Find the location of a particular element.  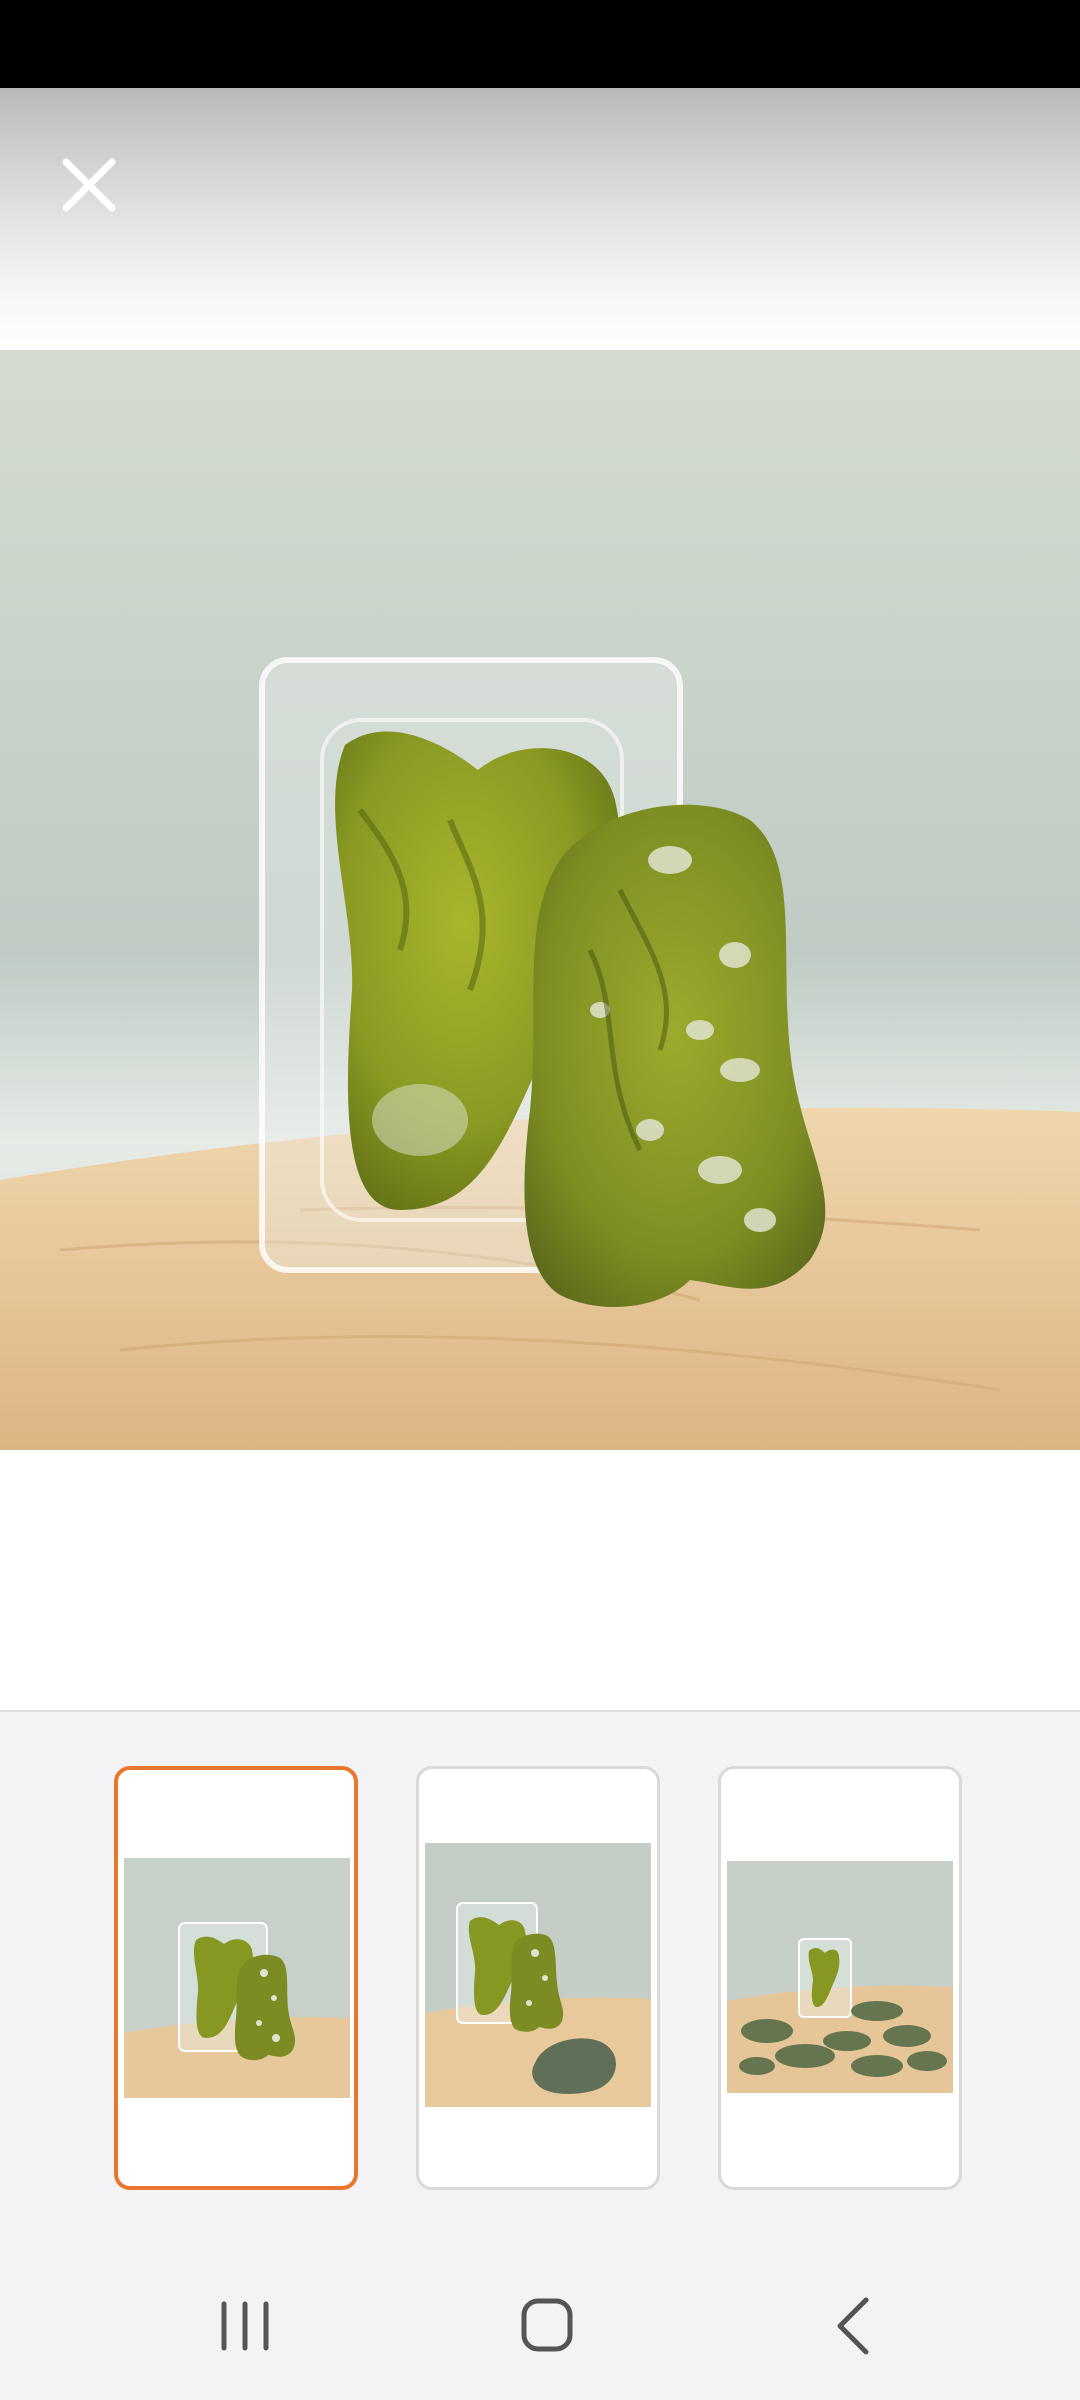

recent-apps-icon is located at coordinates (245, 2326).